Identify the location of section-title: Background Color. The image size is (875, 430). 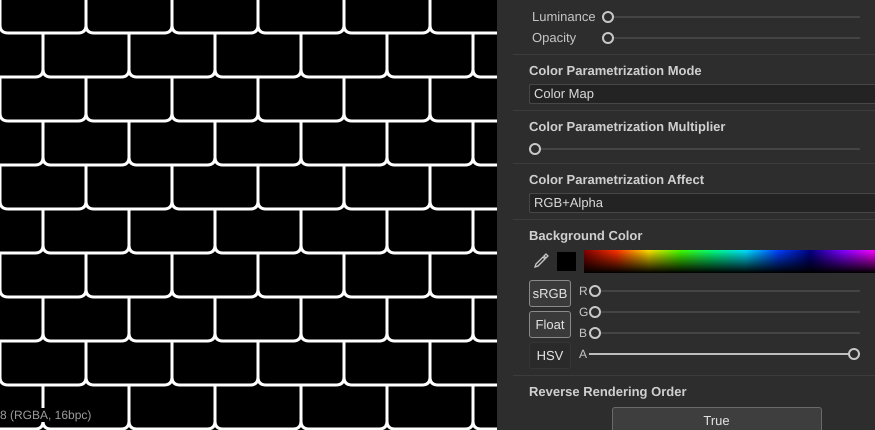
(586, 236).